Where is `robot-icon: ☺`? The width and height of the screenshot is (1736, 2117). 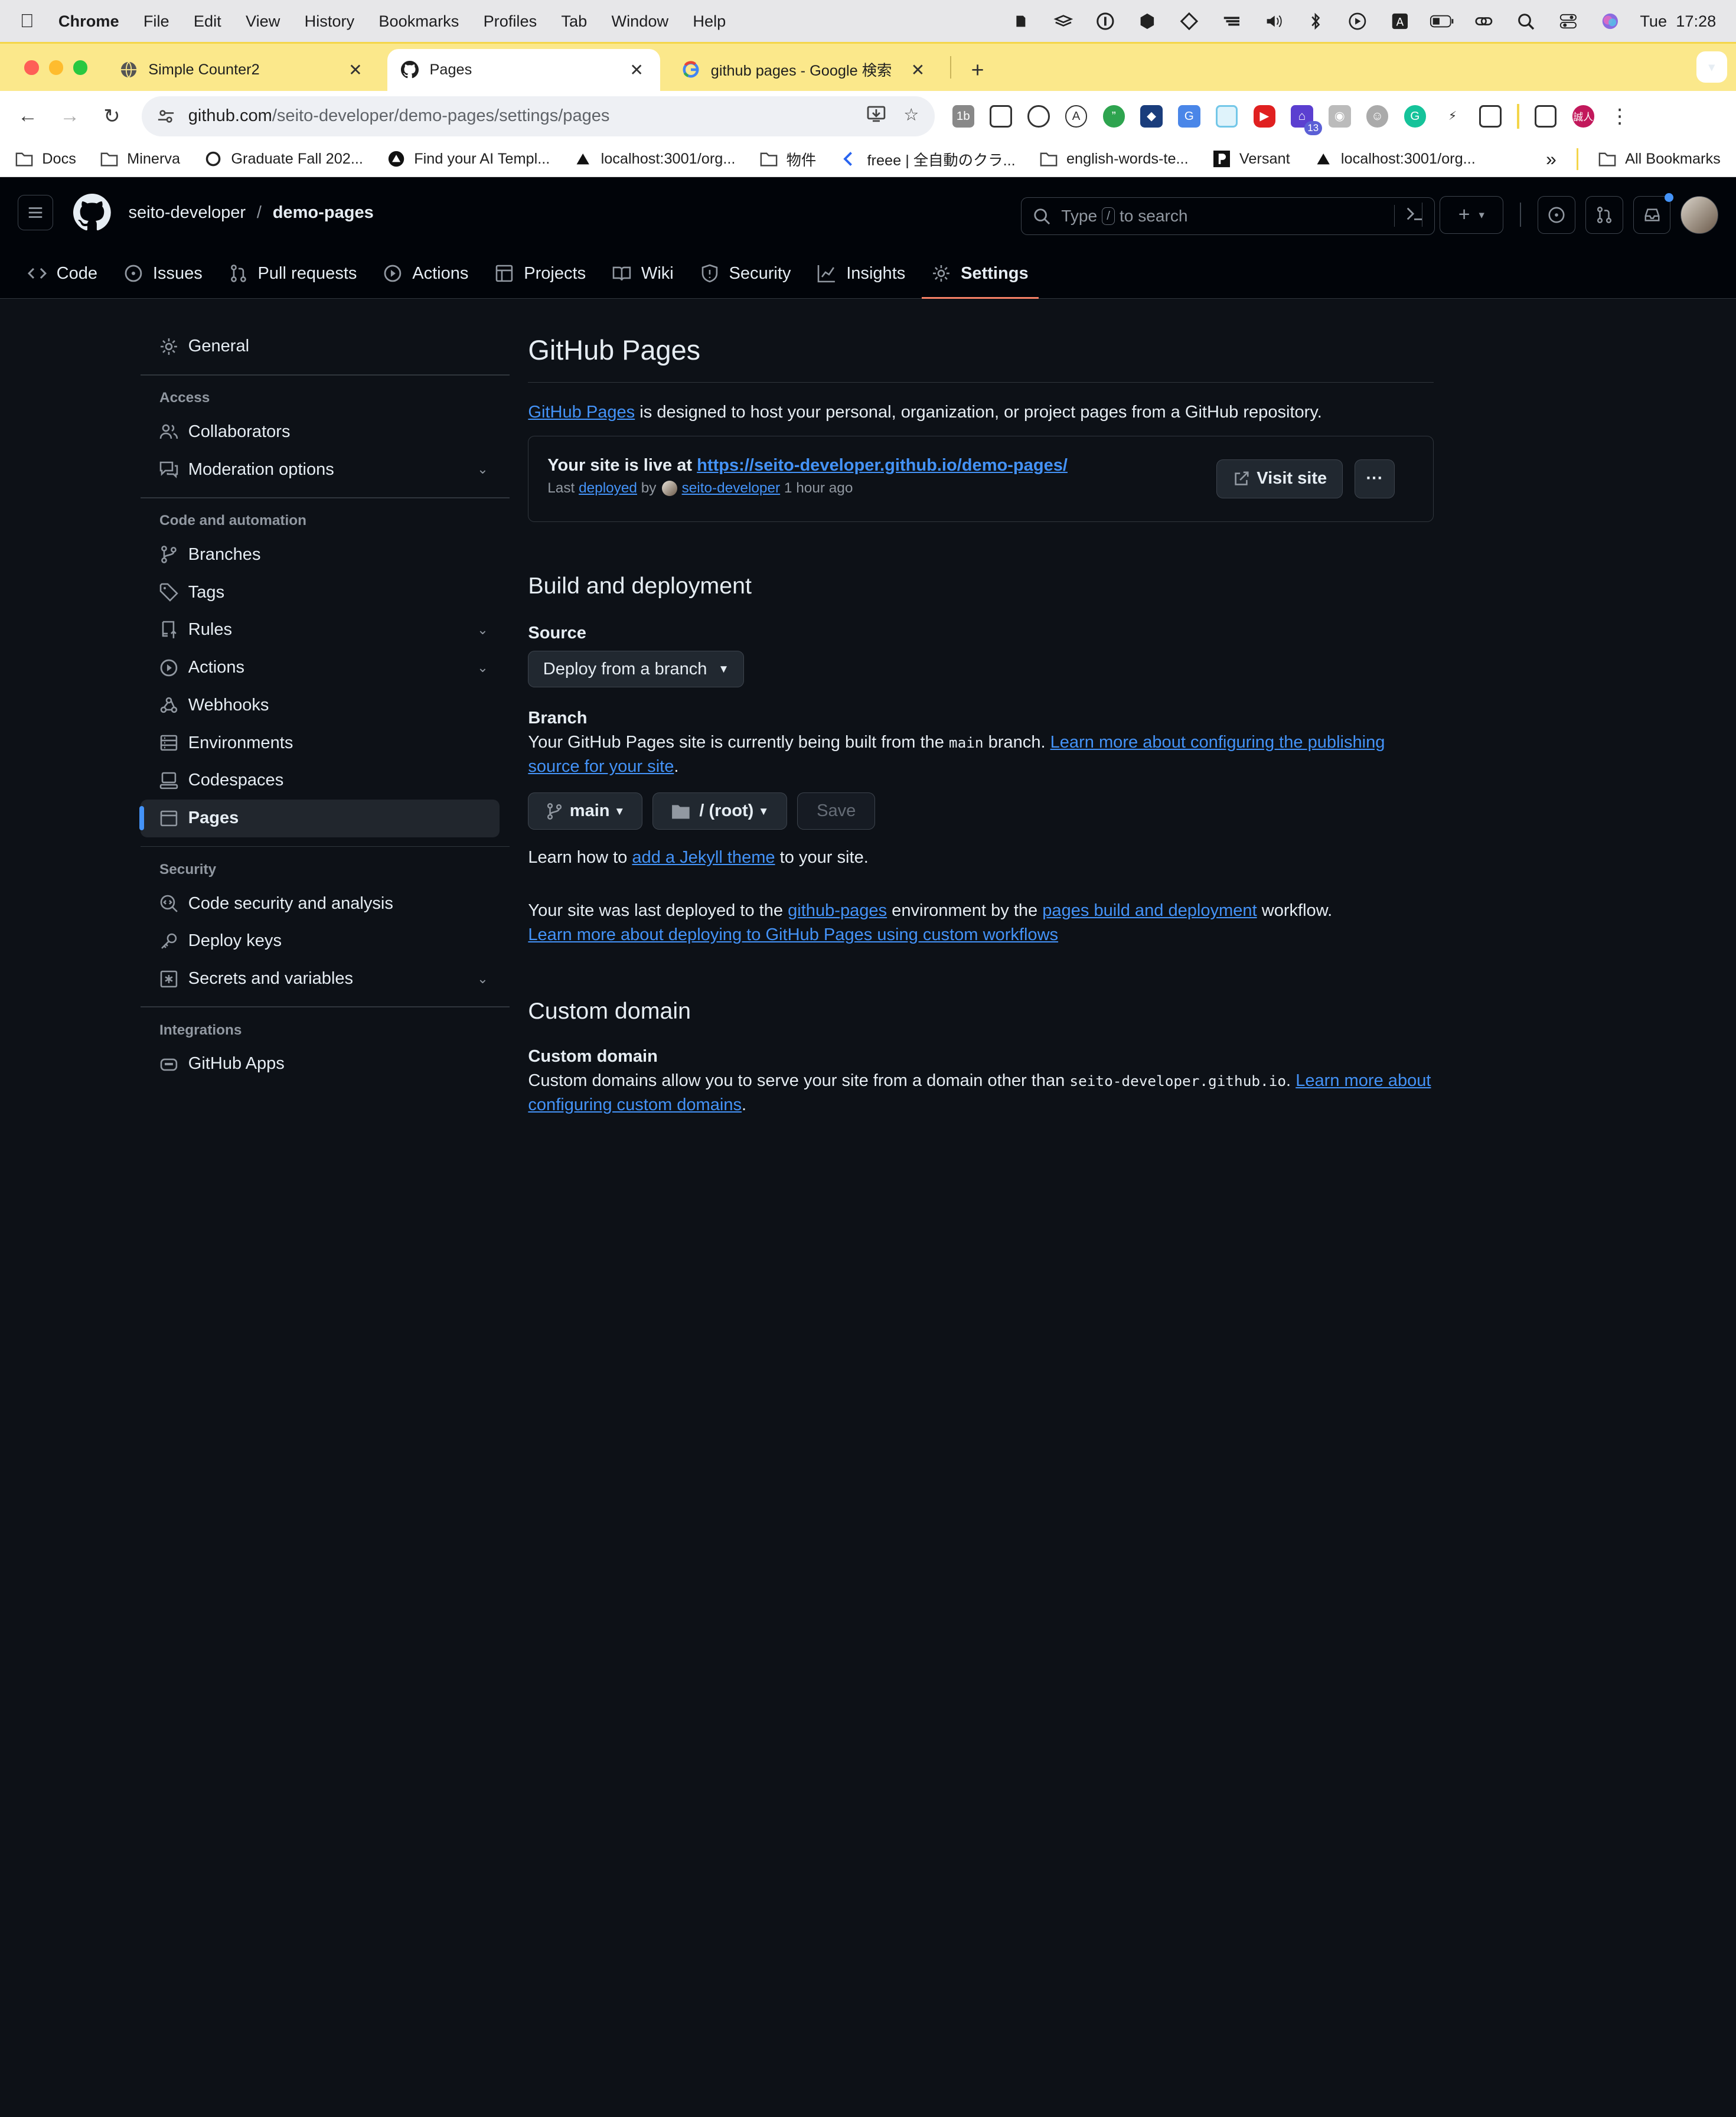
robot-icon: ☺ is located at coordinates (1377, 116).